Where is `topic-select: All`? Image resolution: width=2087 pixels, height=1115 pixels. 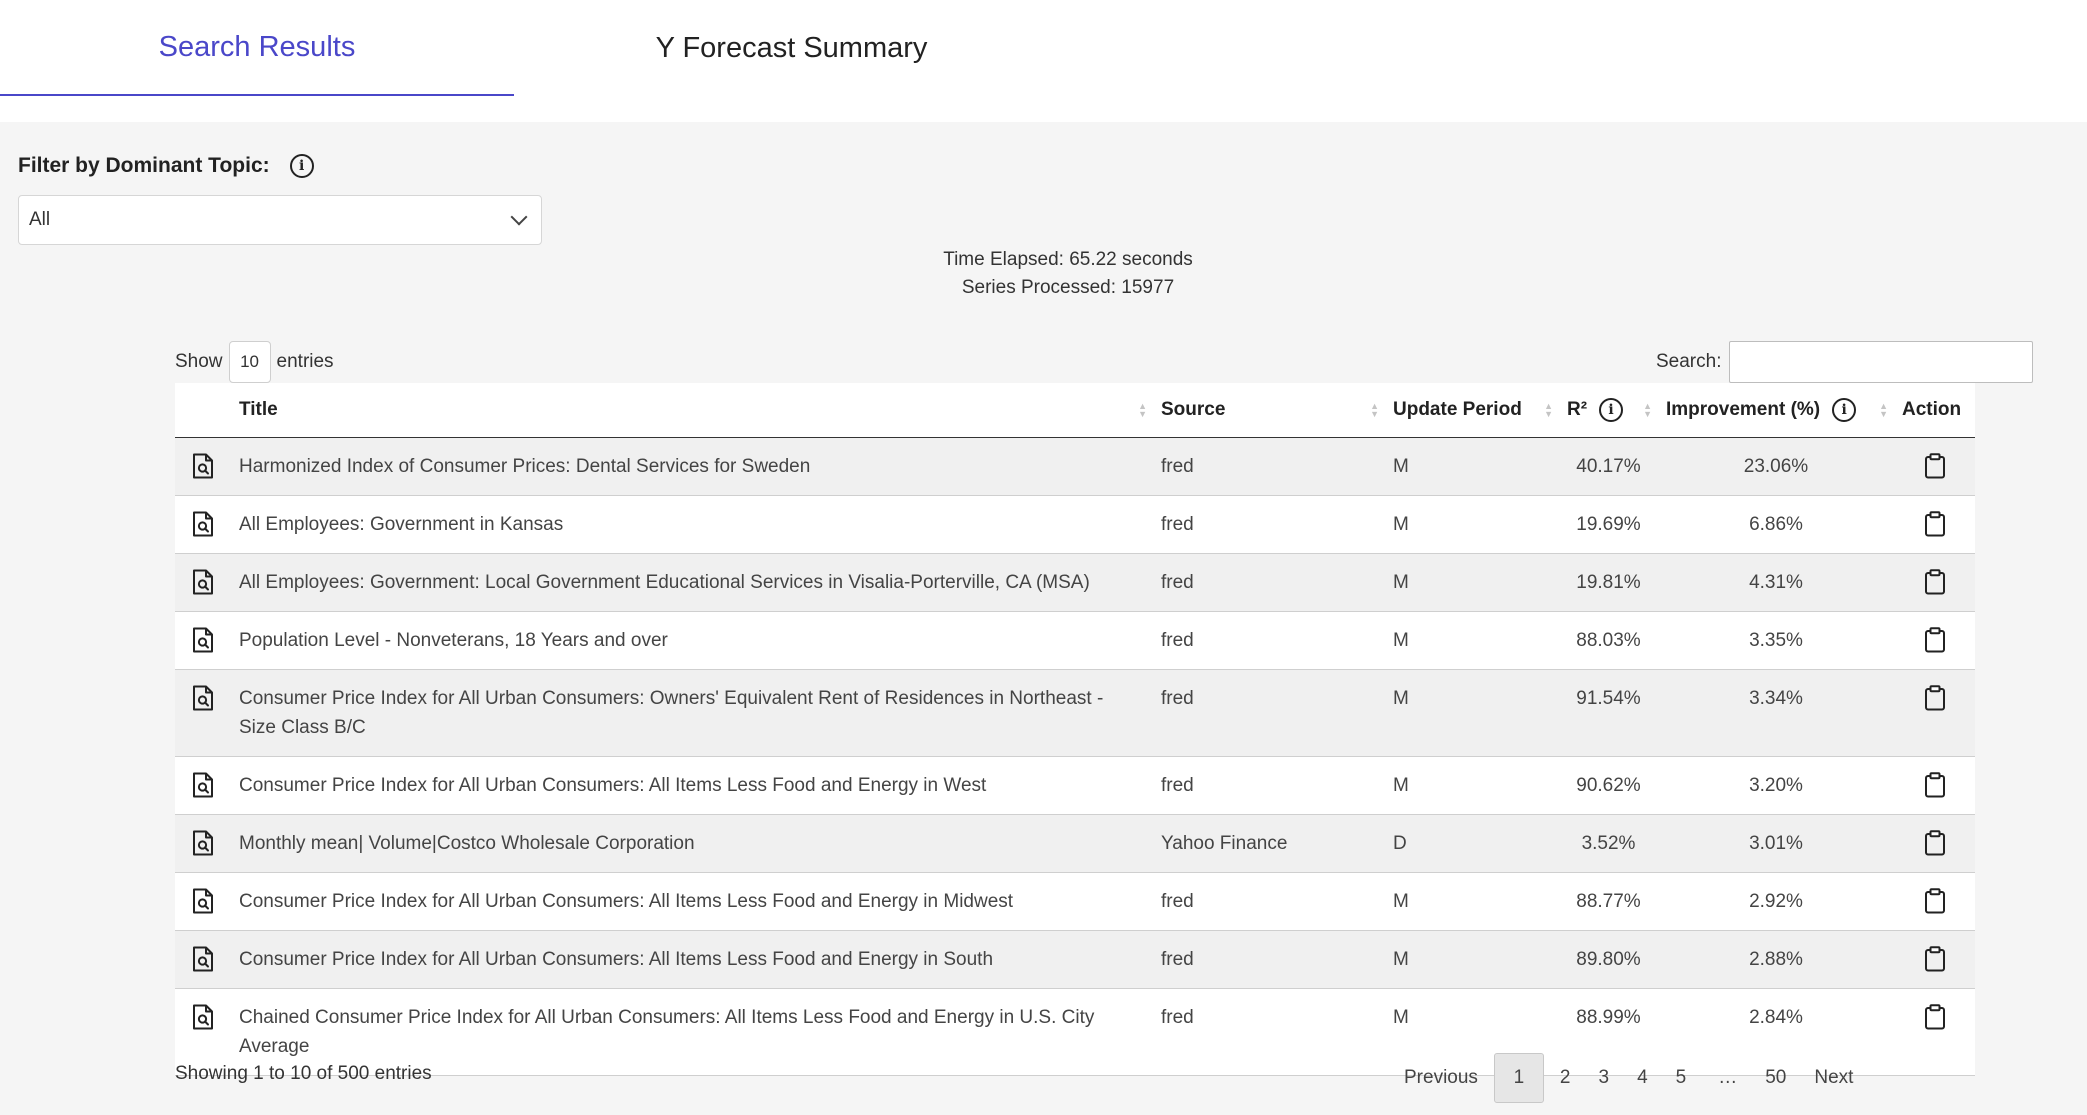
topic-select: All is located at coordinates (280, 220).